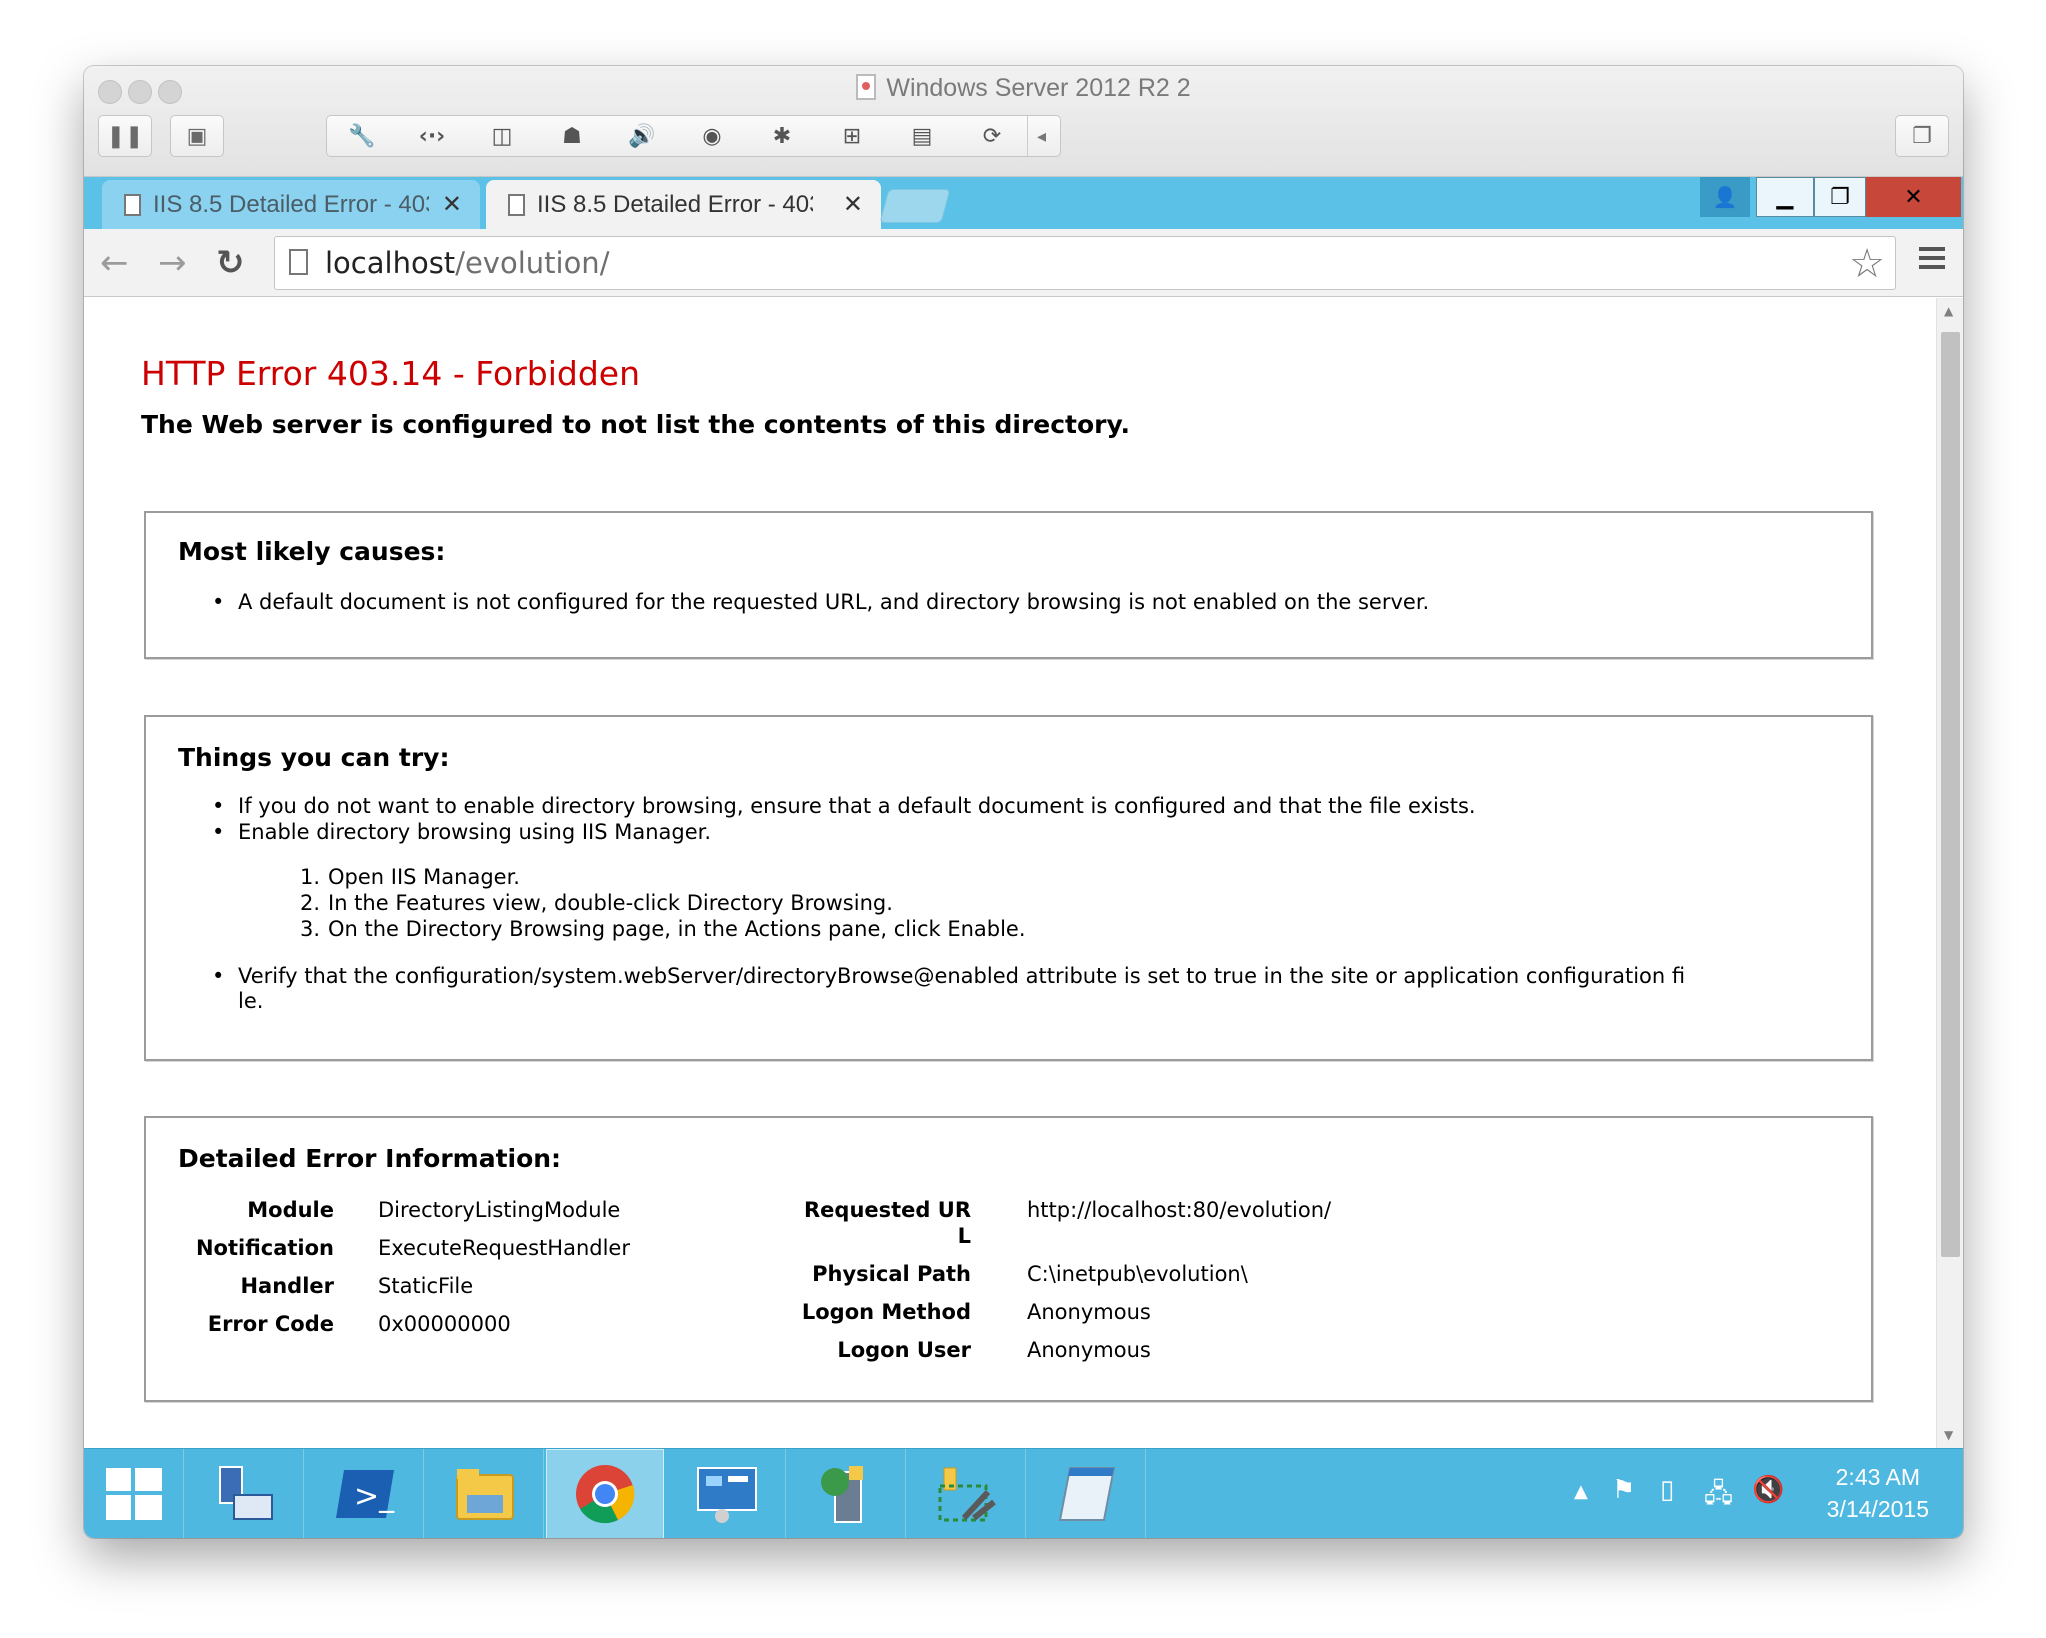 This screenshot has width=2046, height=1638. What do you see at coordinates (1768, 1490) in the screenshot?
I see `volume-muted-icon: 🔇` at bounding box center [1768, 1490].